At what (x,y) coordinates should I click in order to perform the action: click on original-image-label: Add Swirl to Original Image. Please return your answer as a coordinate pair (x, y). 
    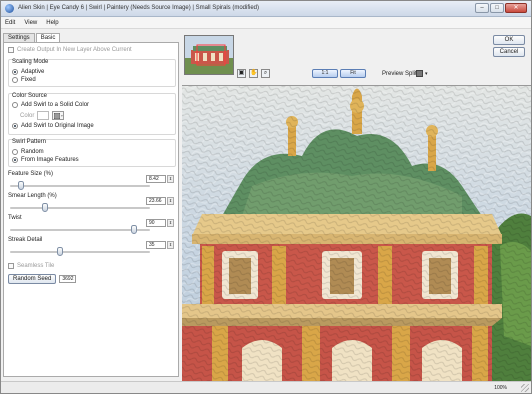
    Looking at the image, I should click on (57, 126).